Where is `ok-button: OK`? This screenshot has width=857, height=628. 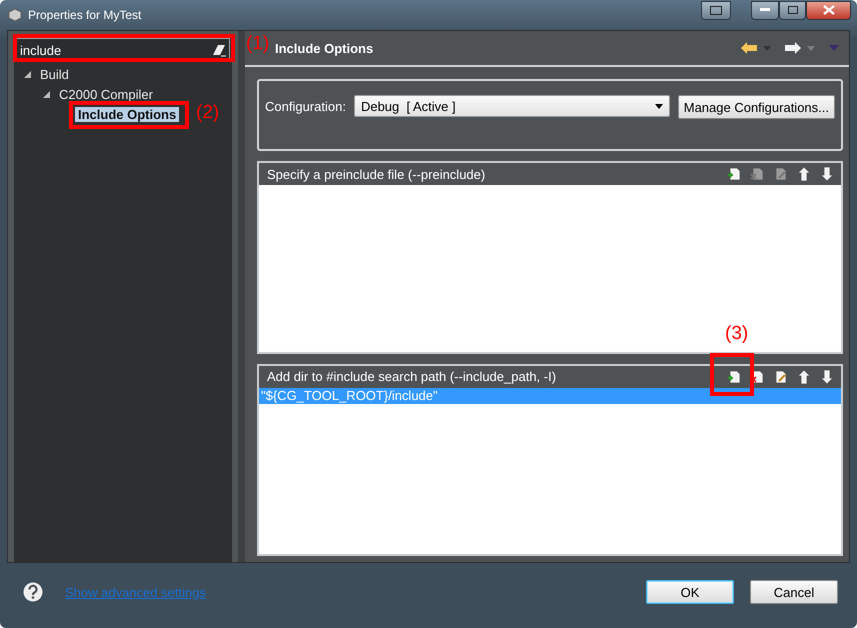
ok-button: OK is located at coordinates (690, 592).